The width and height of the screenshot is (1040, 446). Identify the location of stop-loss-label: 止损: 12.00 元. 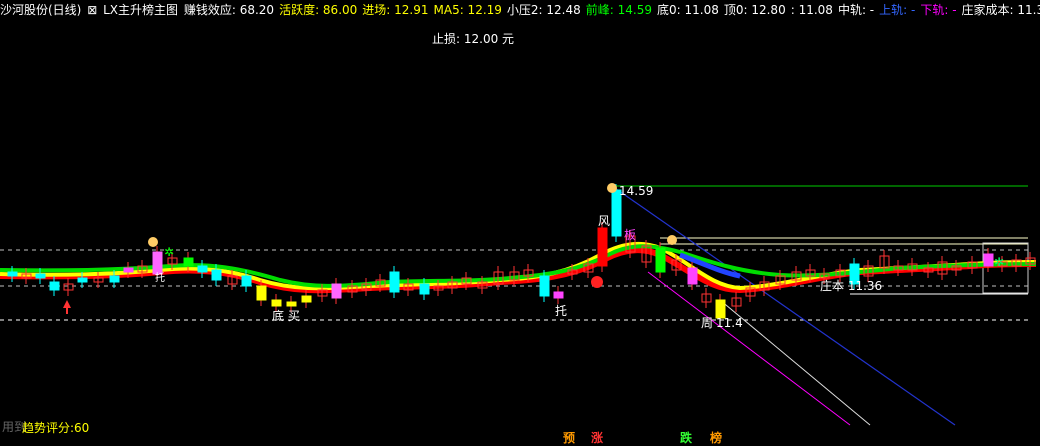
(473, 39).